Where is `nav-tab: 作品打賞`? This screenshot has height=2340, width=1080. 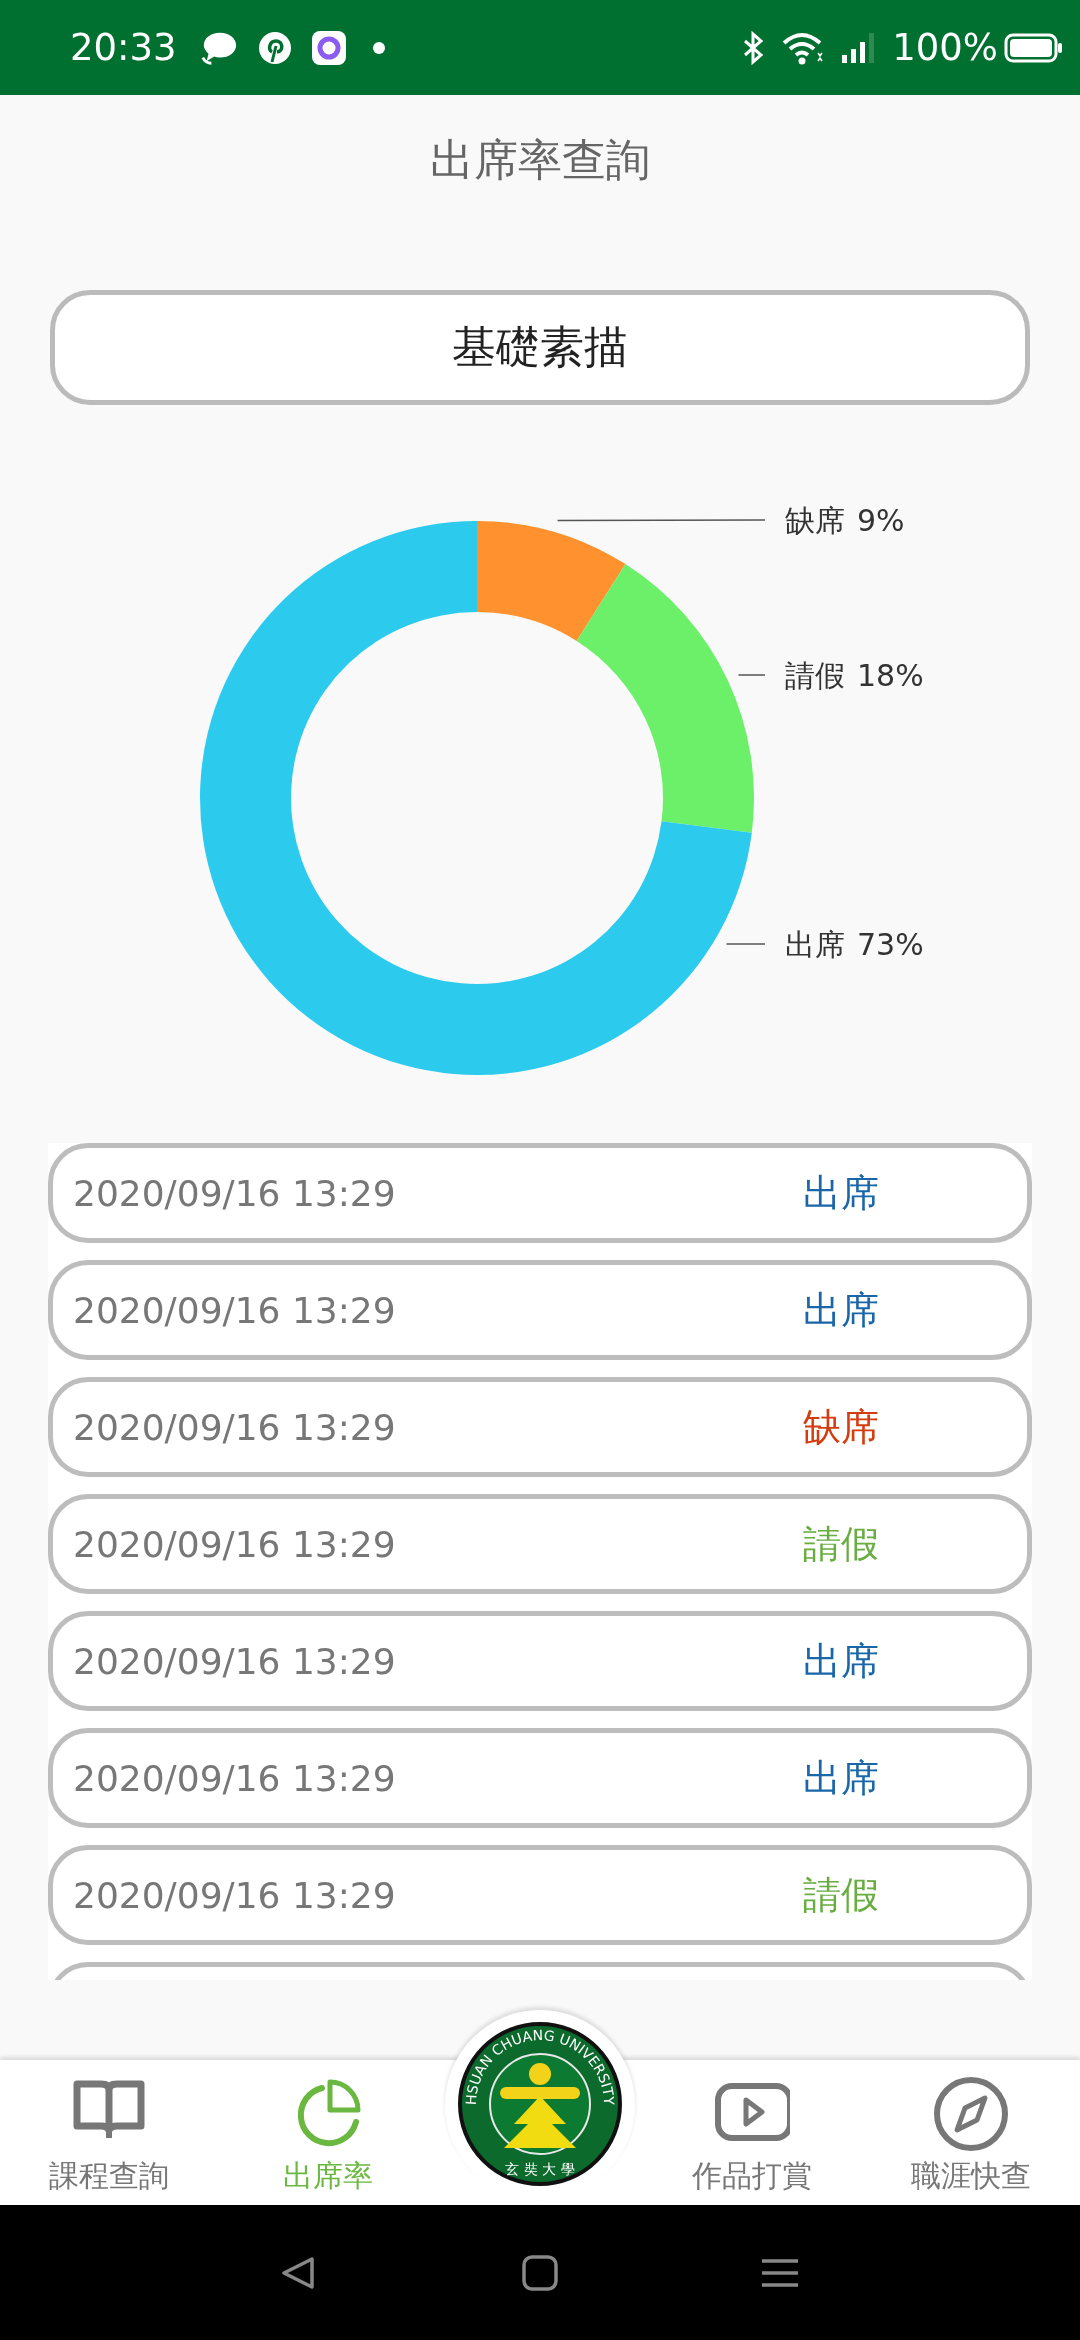 nav-tab: 作品打賞 is located at coordinates (752, 2132).